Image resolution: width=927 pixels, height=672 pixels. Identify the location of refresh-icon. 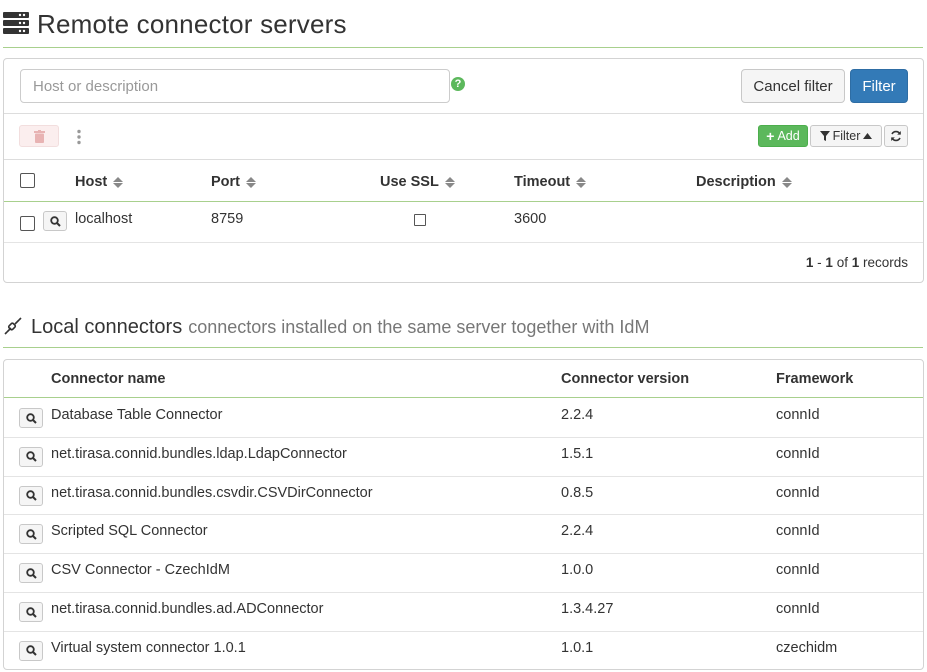
(896, 136).